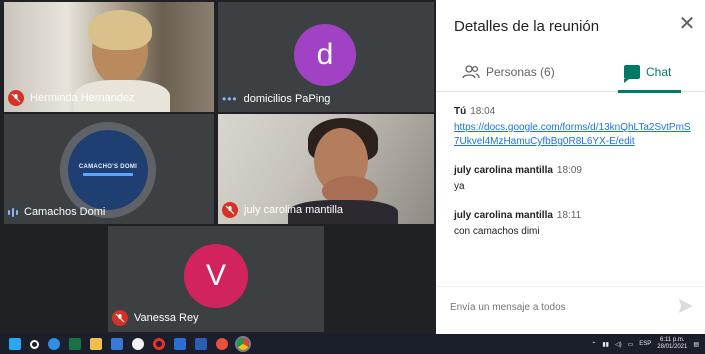  I want to click on clock: 6:11 p.m. 28/01/2021, so click(672, 344).